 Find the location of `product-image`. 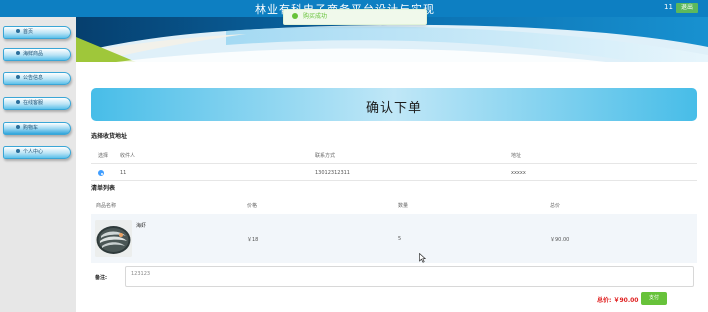

product-image is located at coordinates (113, 238).